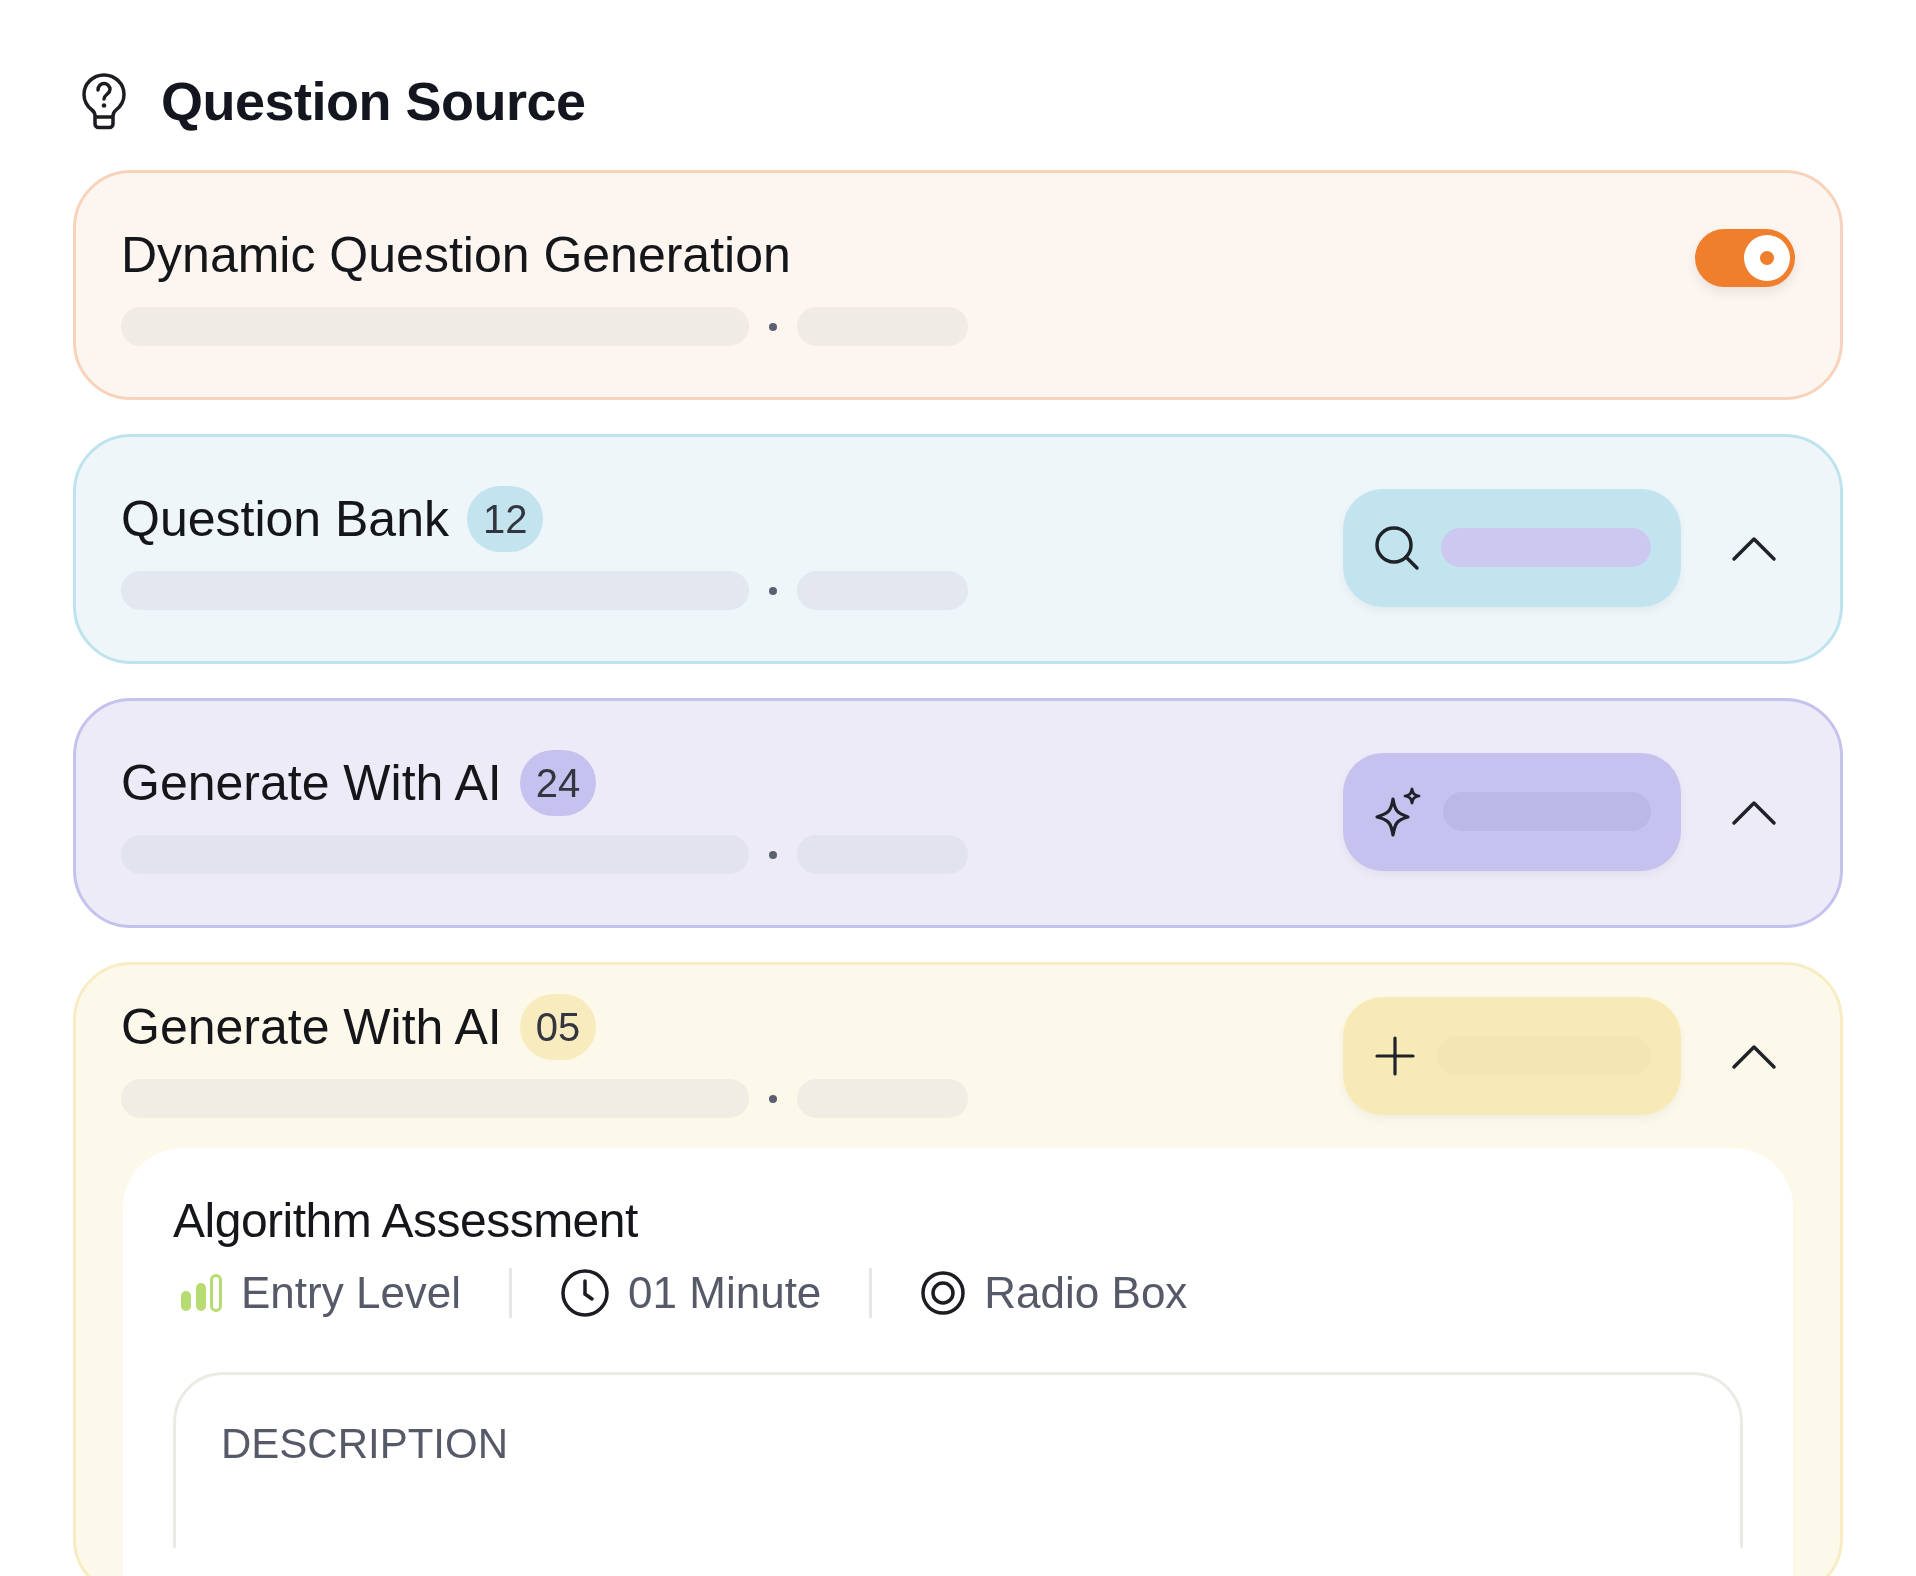  What do you see at coordinates (585, 1293) in the screenshot?
I see `clock-icon` at bounding box center [585, 1293].